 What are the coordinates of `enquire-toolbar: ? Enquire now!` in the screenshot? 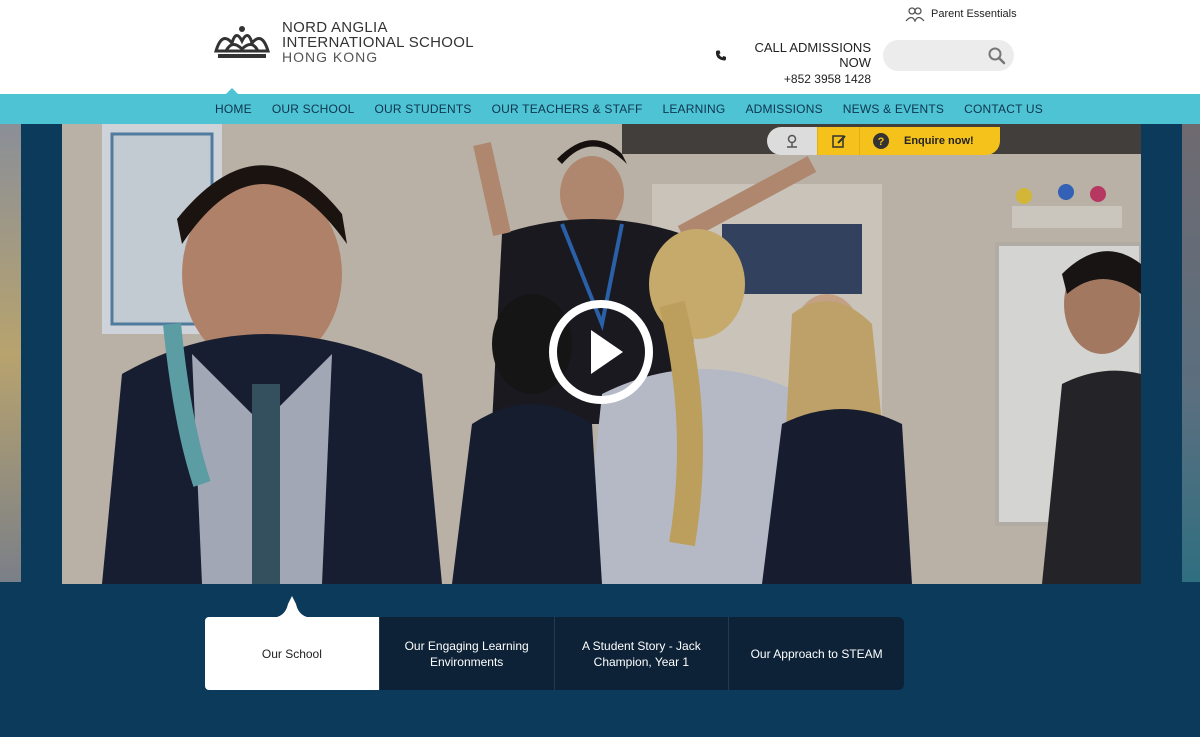 It's located at (883, 141).